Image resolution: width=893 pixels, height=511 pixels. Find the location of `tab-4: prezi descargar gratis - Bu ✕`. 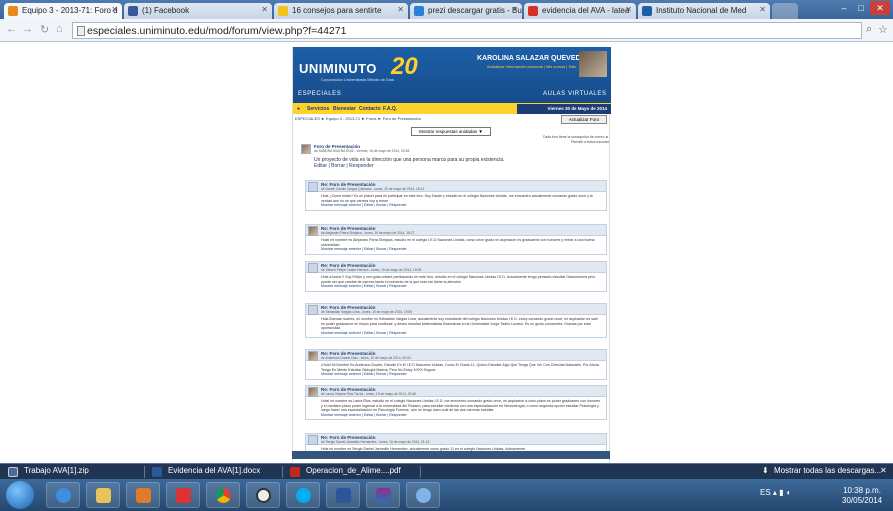

tab-4: prezi descargar gratis - Bu ✕ is located at coordinates (466, 11).